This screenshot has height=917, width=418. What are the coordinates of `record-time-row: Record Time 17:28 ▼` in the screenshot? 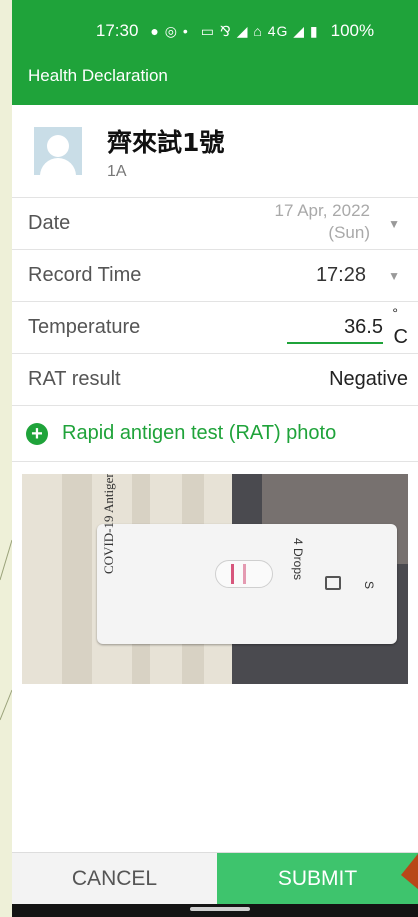 It's located at (215, 275).